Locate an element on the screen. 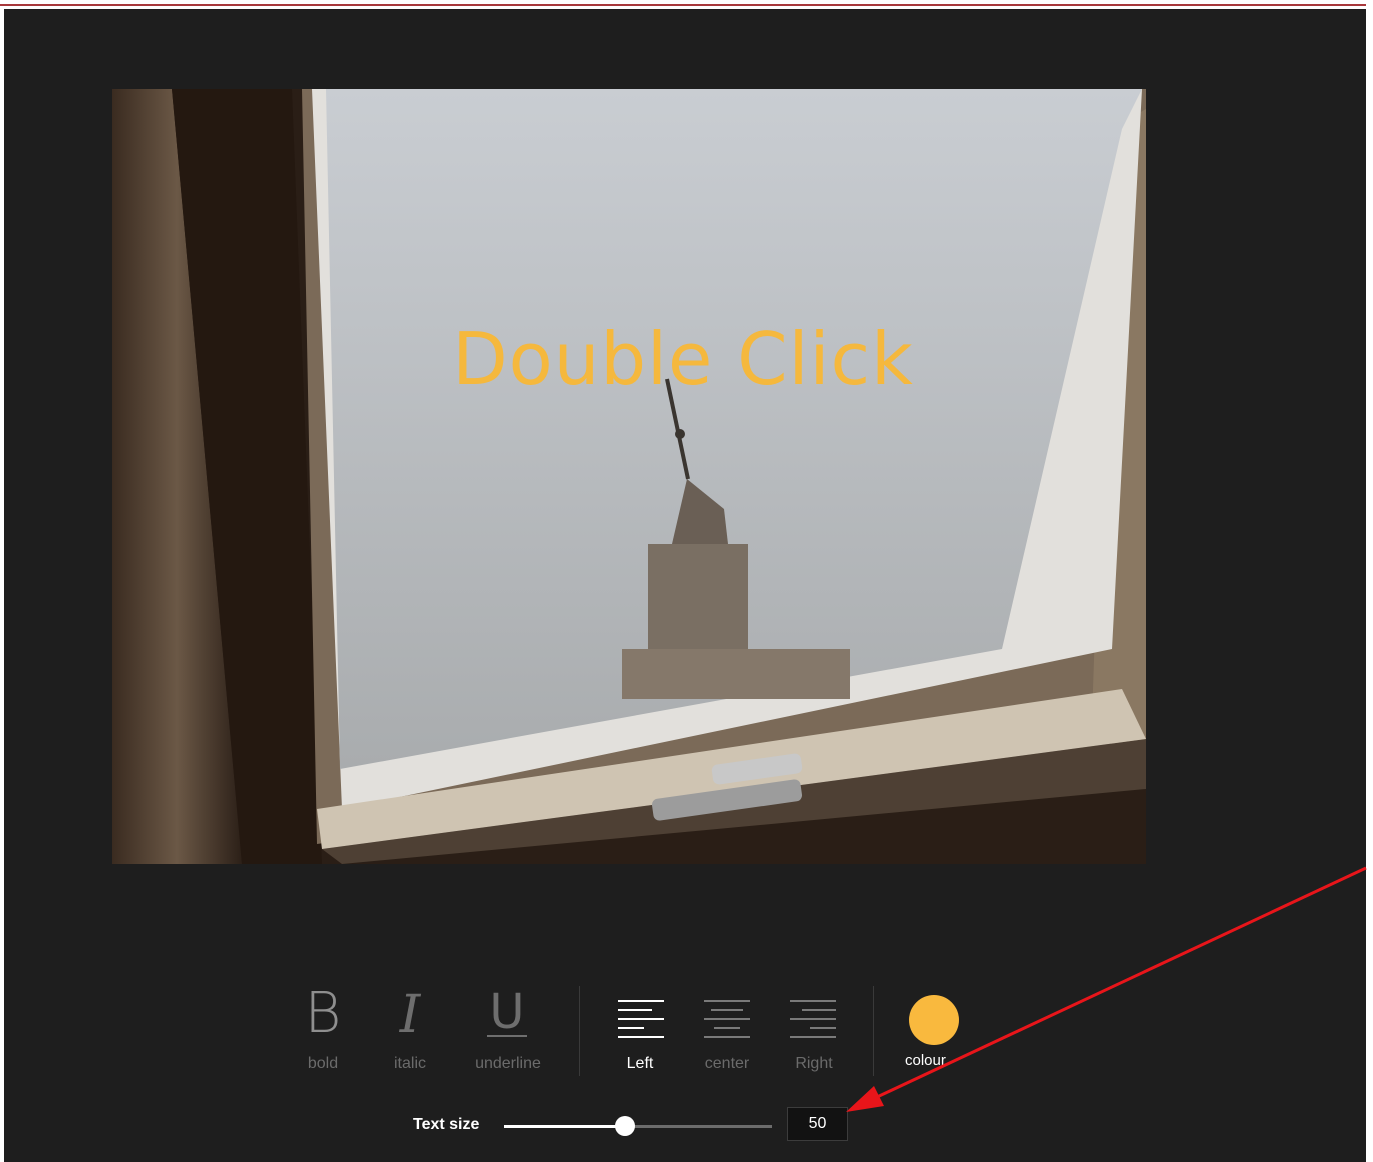 The width and height of the screenshot is (1373, 1162). underline-label: underline is located at coordinates (508, 1063).